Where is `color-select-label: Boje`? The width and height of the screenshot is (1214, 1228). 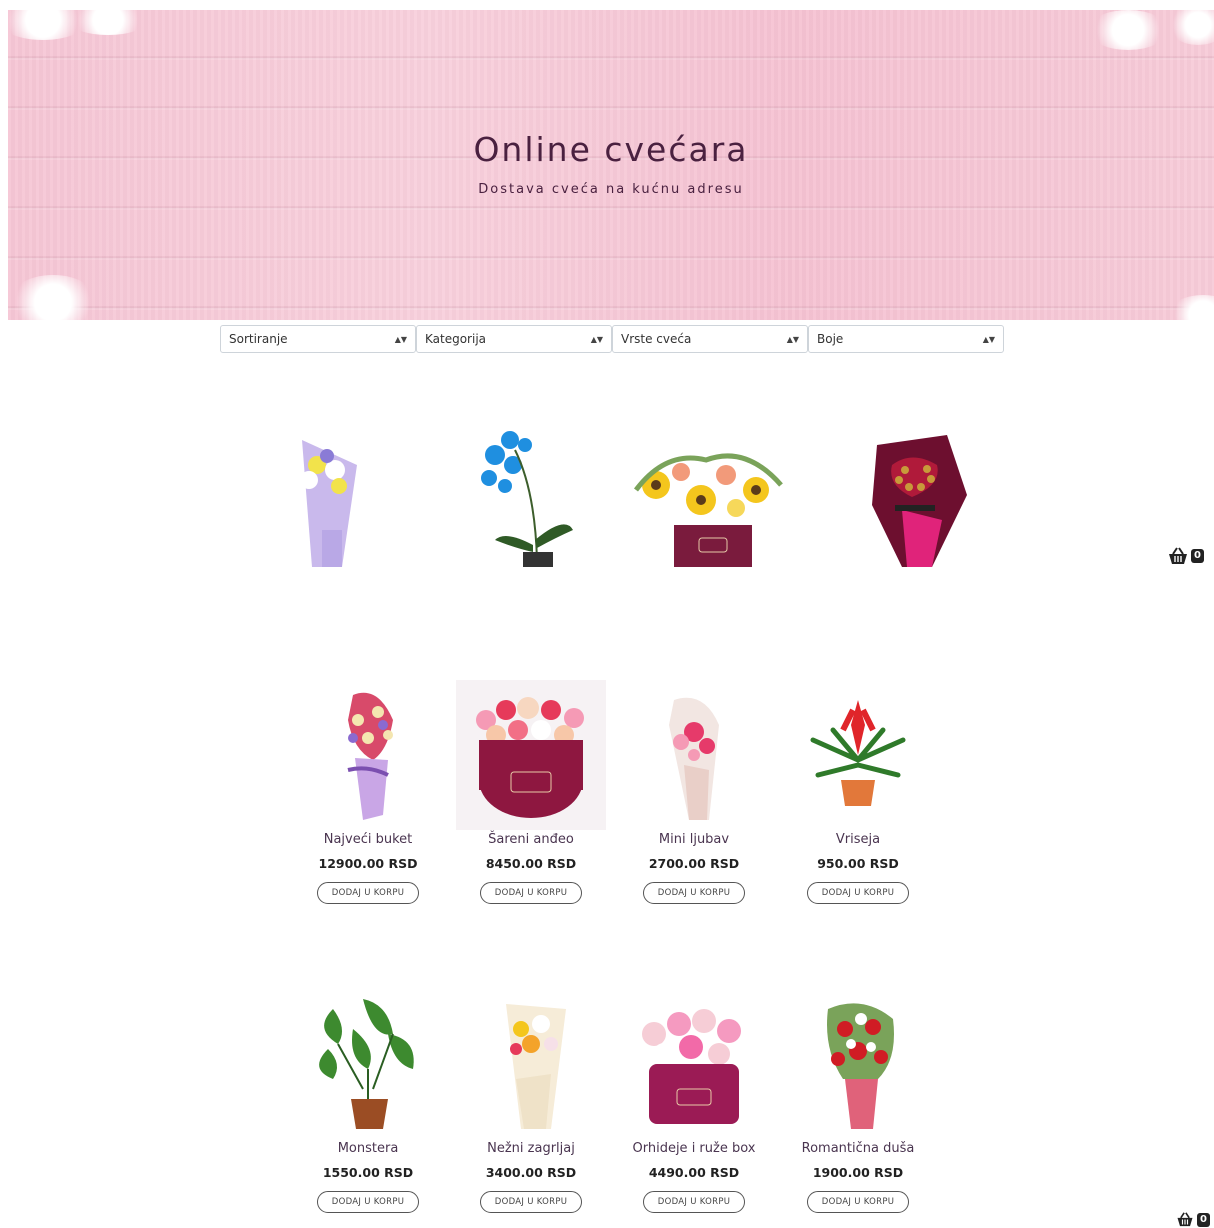 color-select-label: Boje is located at coordinates (830, 339).